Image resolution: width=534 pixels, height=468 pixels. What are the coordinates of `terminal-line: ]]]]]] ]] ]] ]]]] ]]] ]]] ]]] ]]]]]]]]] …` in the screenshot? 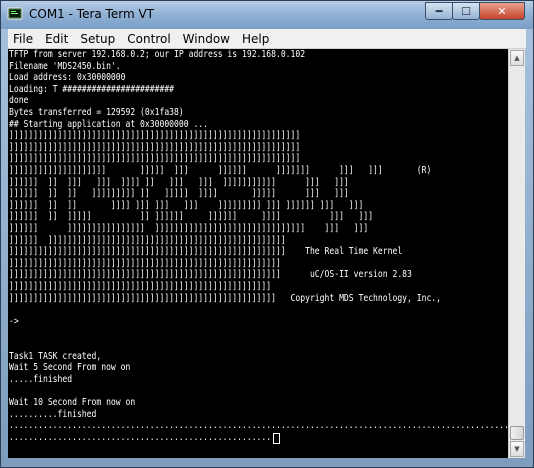 It's located at (186, 205).